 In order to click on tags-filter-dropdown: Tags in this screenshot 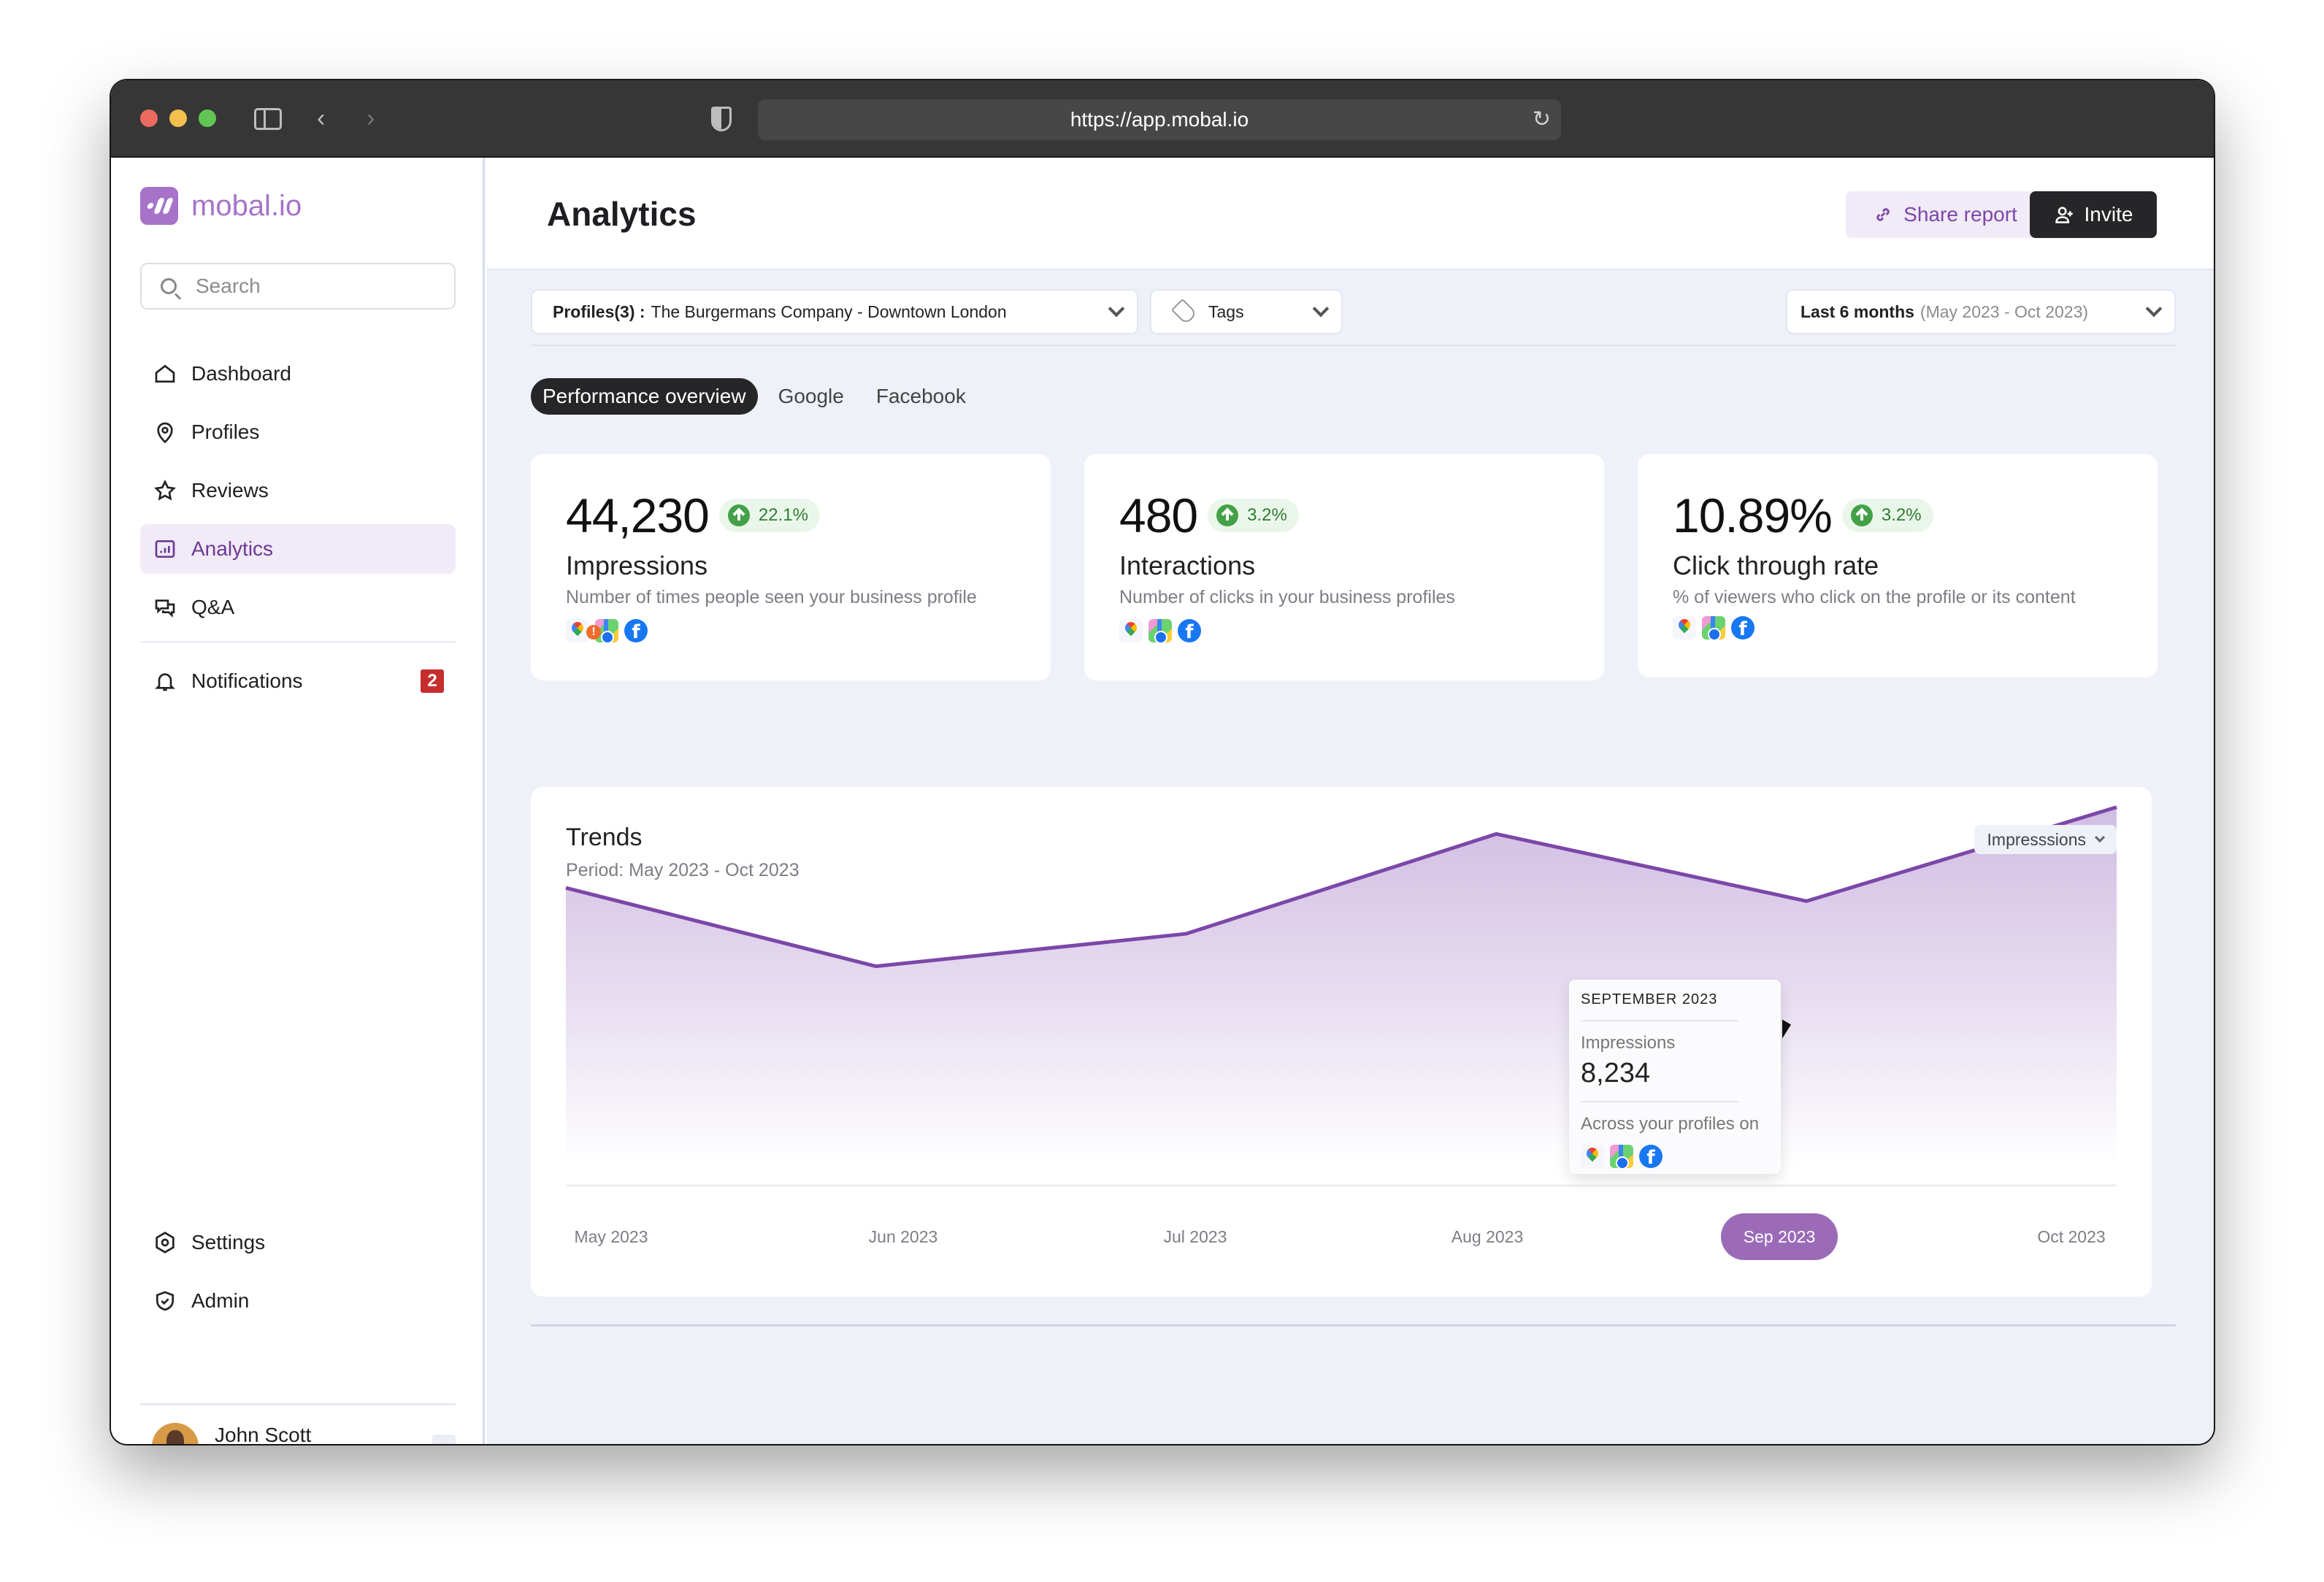, I will do `click(1246, 311)`.